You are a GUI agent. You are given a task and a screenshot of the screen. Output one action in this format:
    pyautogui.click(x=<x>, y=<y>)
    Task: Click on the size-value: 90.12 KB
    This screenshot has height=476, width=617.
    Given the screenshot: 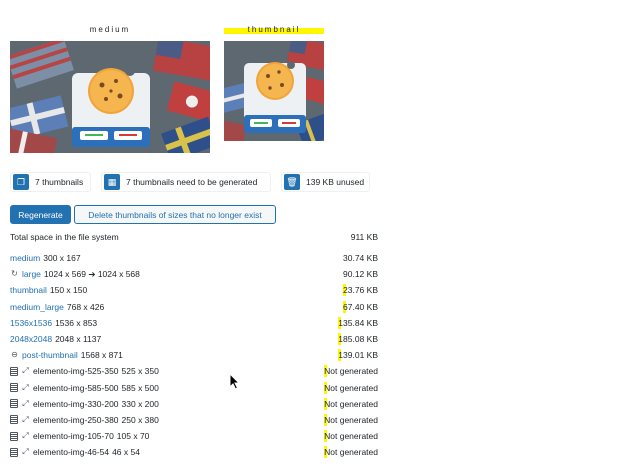 What is the action you would take?
    pyautogui.click(x=360, y=274)
    